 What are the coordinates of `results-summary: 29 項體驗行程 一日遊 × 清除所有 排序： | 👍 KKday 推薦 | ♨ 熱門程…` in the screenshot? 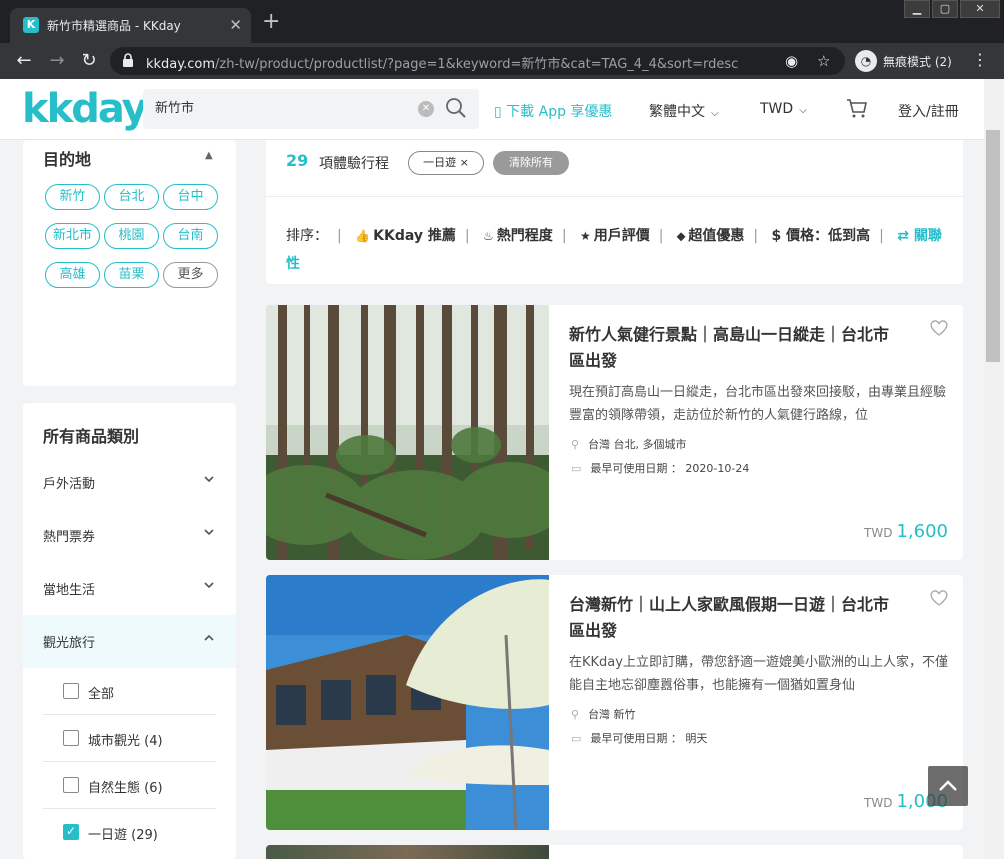 It's located at (614, 212).